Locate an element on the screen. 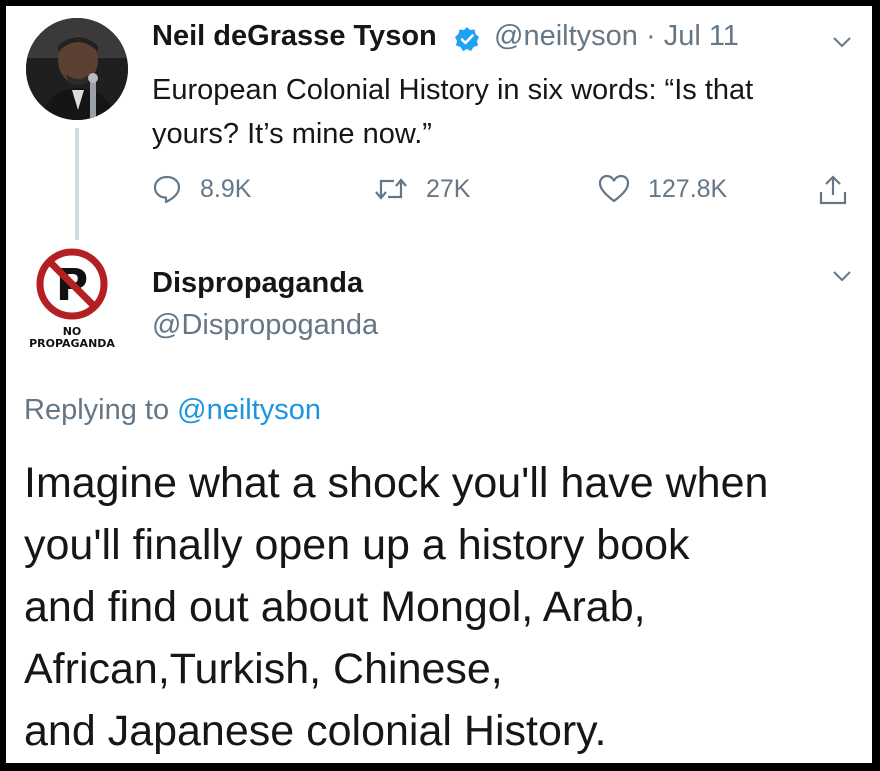 The width and height of the screenshot is (880, 771). reply-text-line: and Japanese colonial History. is located at coordinates (315, 731).